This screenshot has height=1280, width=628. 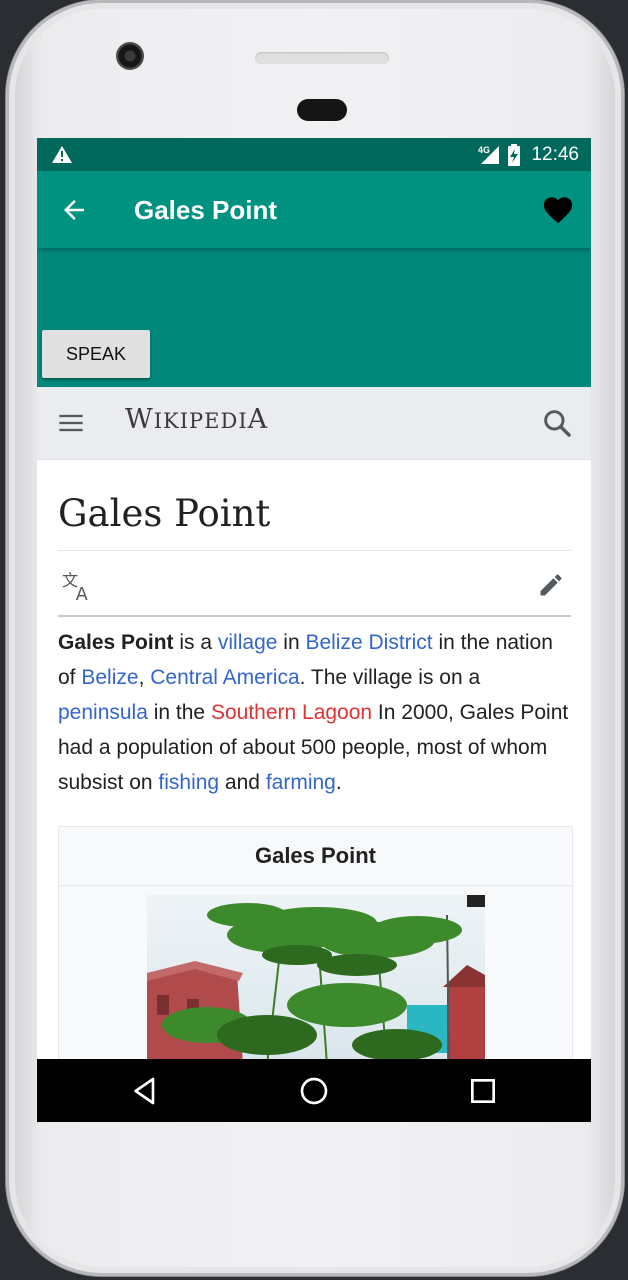 What do you see at coordinates (96, 354) in the screenshot?
I see `speak-button: SPEAK` at bounding box center [96, 354].